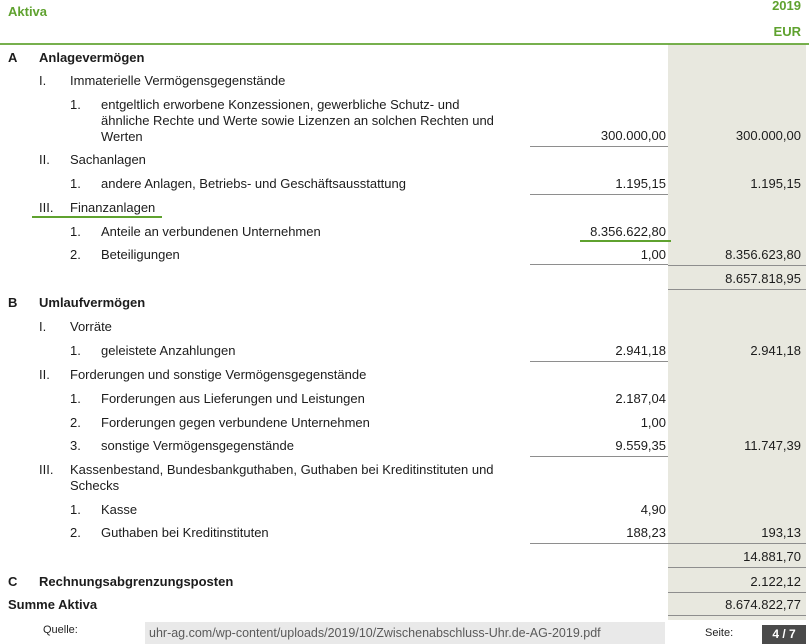  What do you see at coordinates (13, 581) in the screenshot?
I see `section-letter: C` at bounding box center [13, 581].